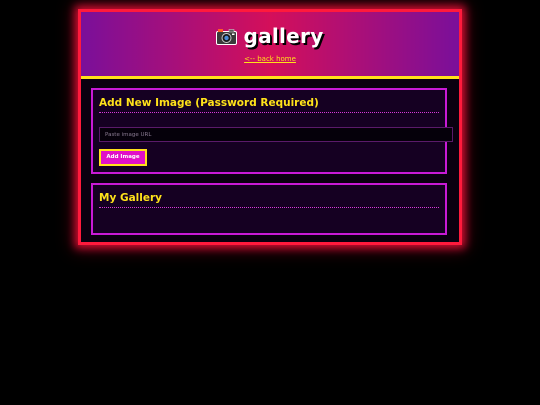  Describe the element at coordinates (269, 200) in the screenshot. I see `gallery-heading: My Gallery` at that location.